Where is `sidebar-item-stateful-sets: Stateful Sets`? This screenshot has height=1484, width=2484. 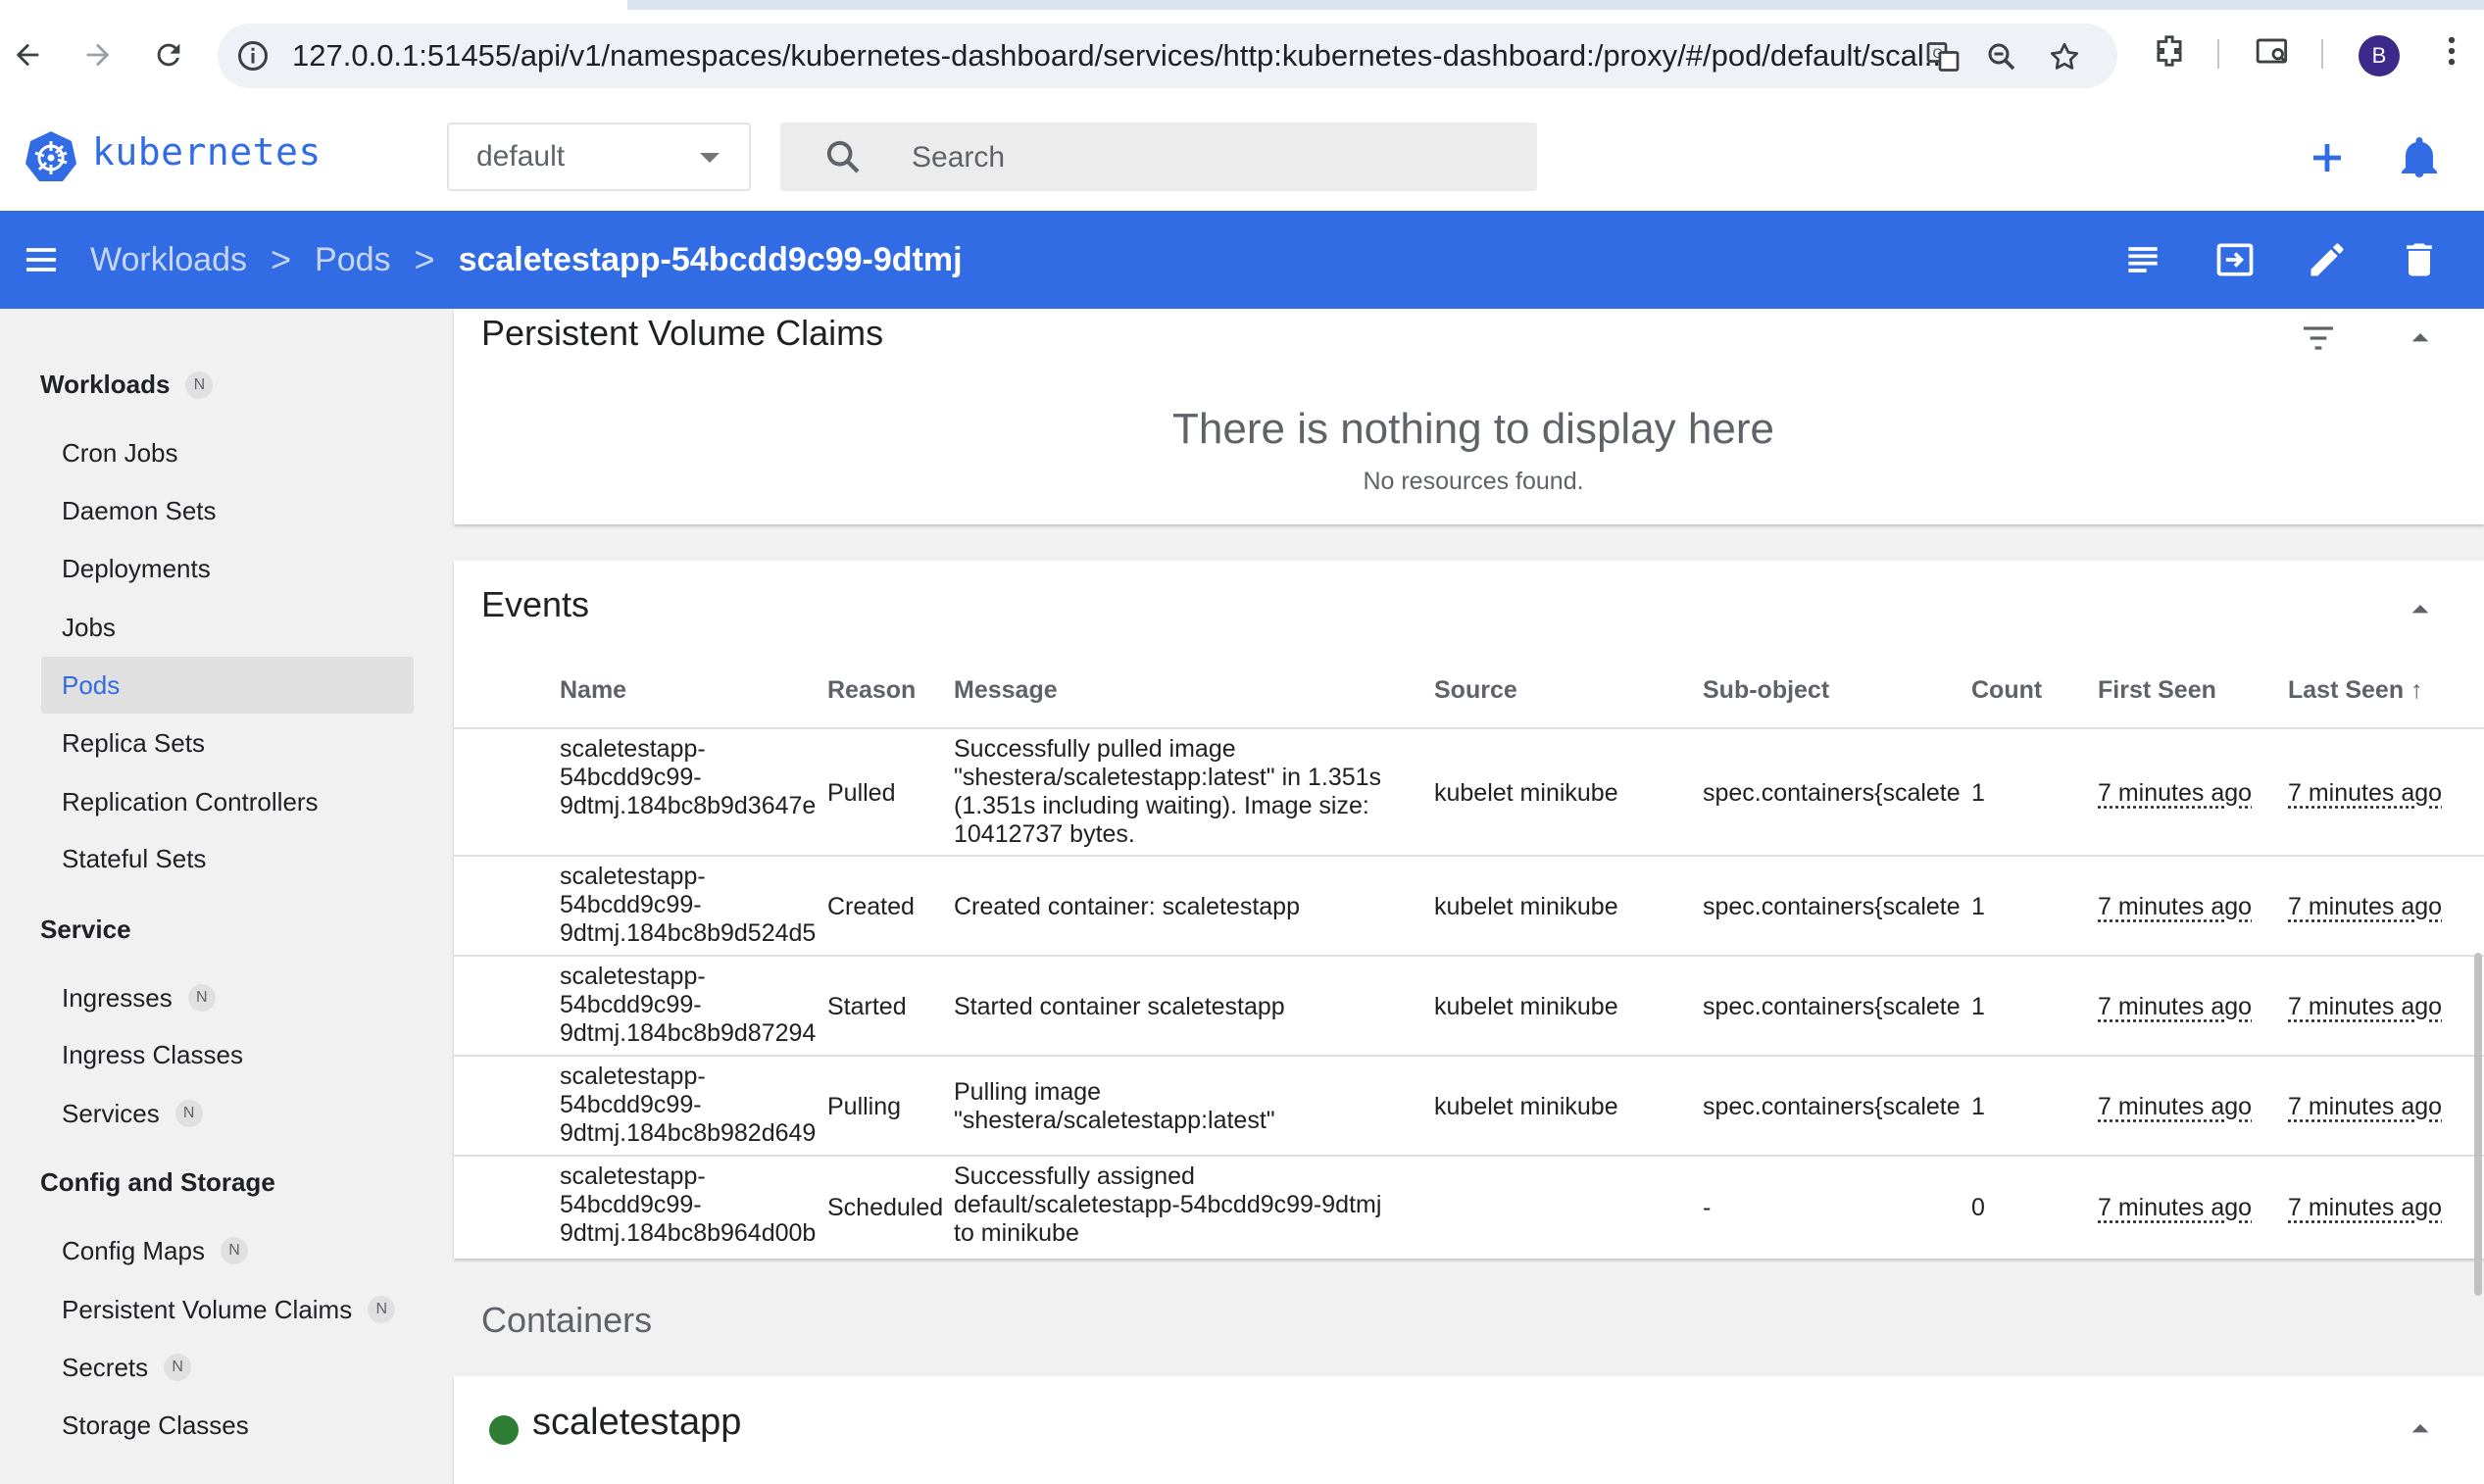 sidebar-item-stateful-sets: Stateful Sets is located at coordinates (228, 858).